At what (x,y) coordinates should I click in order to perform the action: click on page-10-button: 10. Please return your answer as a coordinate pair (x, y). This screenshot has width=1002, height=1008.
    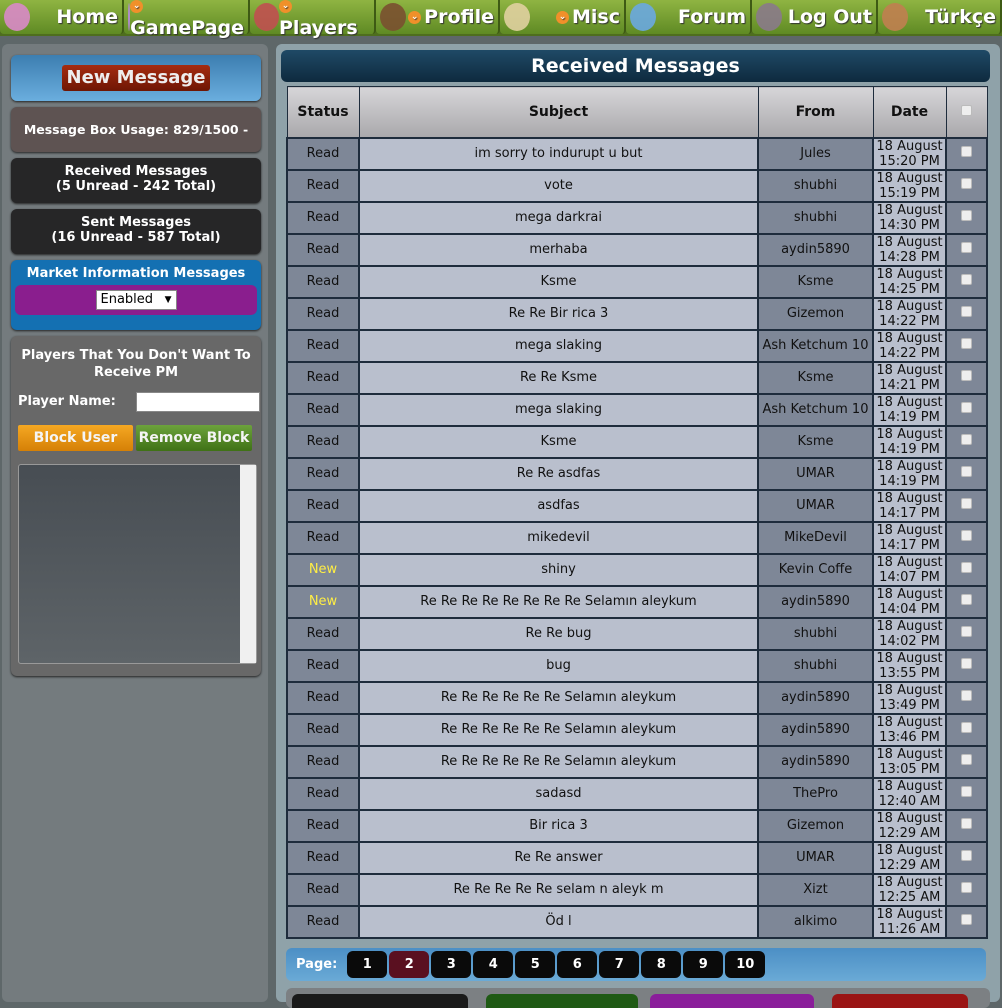
    Looking at the image, I should click on (745, 964).